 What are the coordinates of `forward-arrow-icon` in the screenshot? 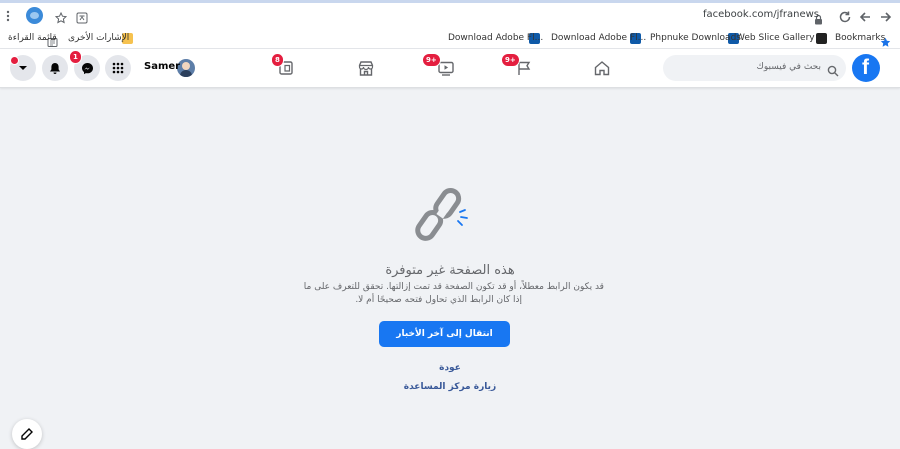 It's located at (886, 16).